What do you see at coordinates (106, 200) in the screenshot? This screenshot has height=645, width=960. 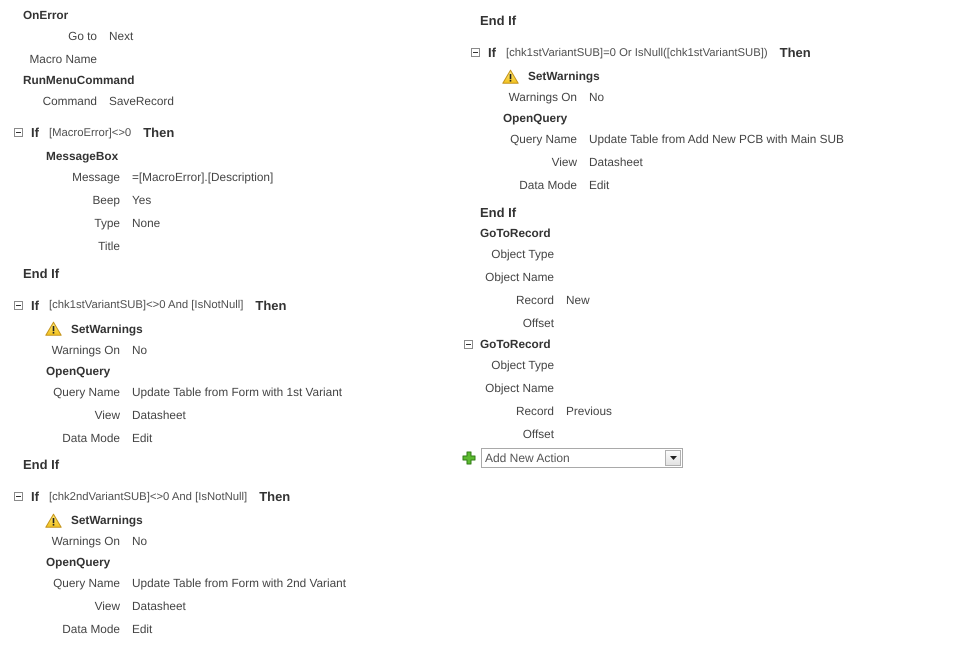 I see `argument-label: Beep` at bounding box center [106, 200].